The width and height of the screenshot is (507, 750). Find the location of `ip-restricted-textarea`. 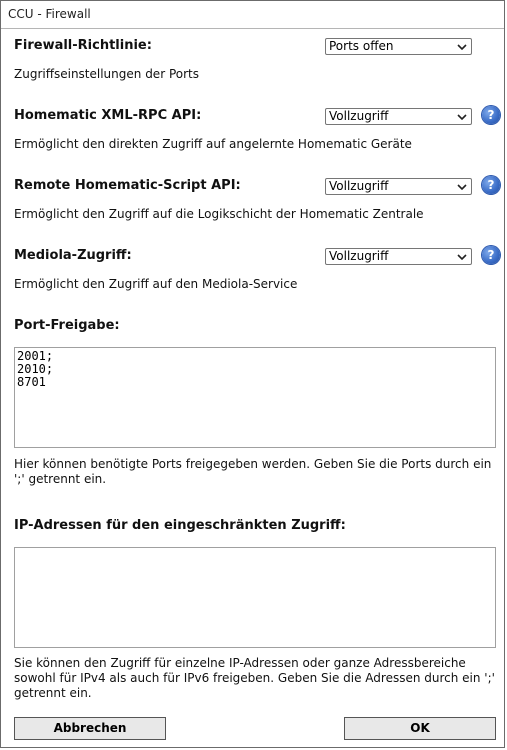

ip-restricted-textarea is located at coordinates (255, 597).